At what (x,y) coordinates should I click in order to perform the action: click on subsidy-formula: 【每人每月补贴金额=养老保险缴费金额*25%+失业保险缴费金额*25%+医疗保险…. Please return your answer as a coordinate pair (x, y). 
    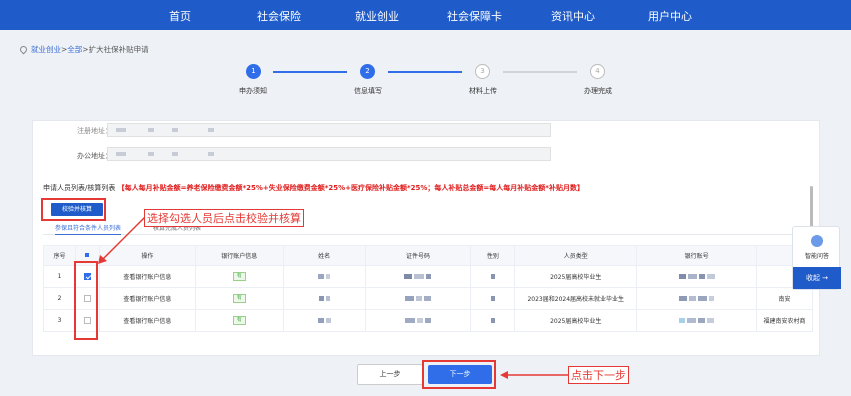
    Looking at the image, I should click on (350, 188).